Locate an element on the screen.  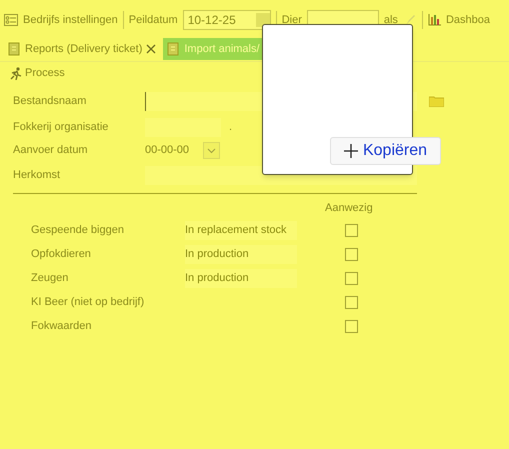
folder-icon is located at coordinates (436, 101).